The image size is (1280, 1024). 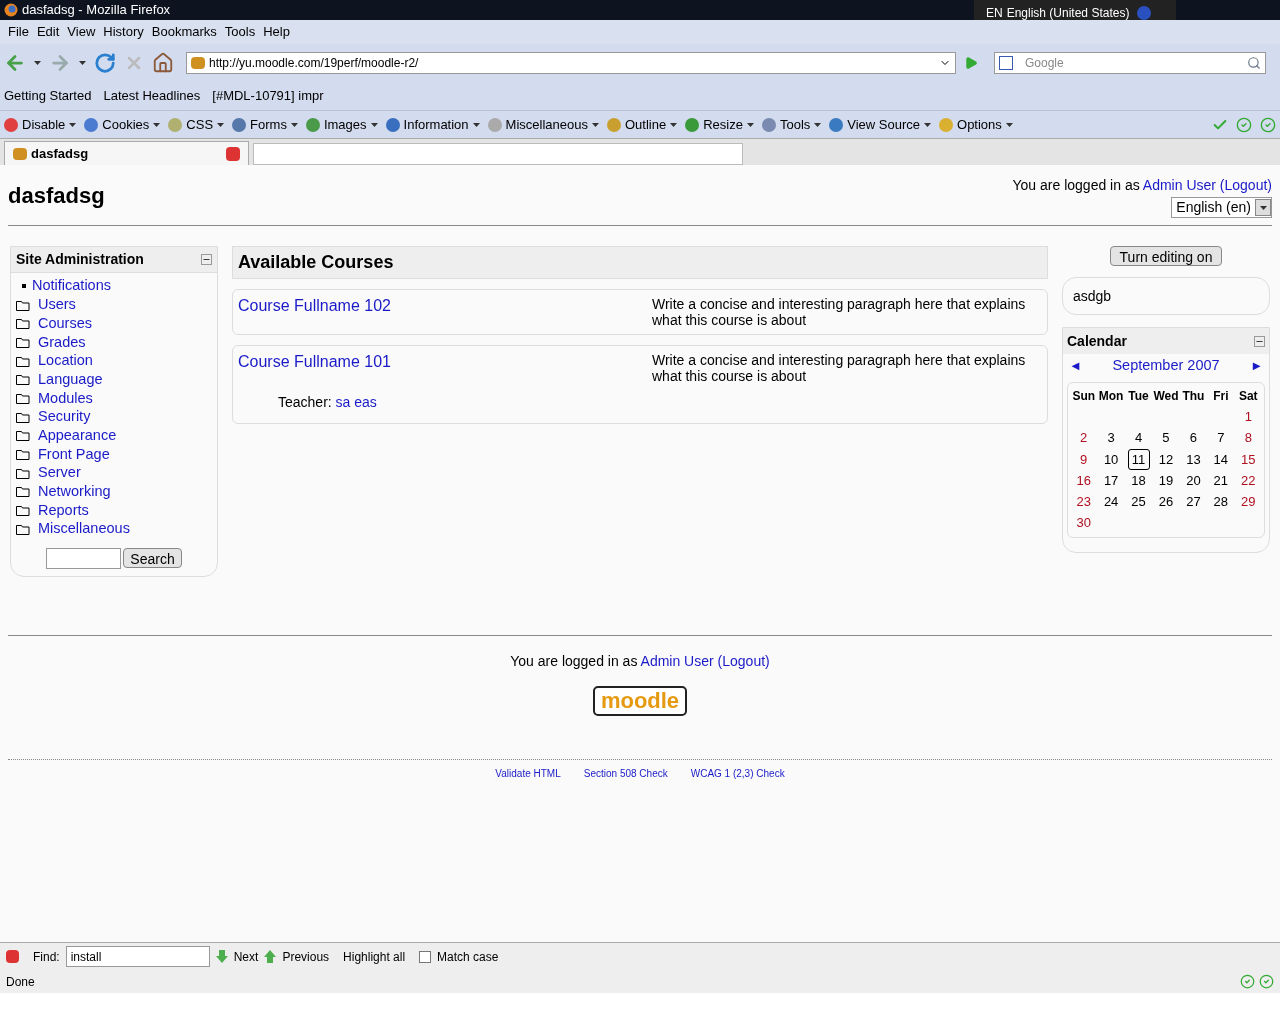 I want to click on course-link: Course Fullname 102, so click(x=445, y=311).